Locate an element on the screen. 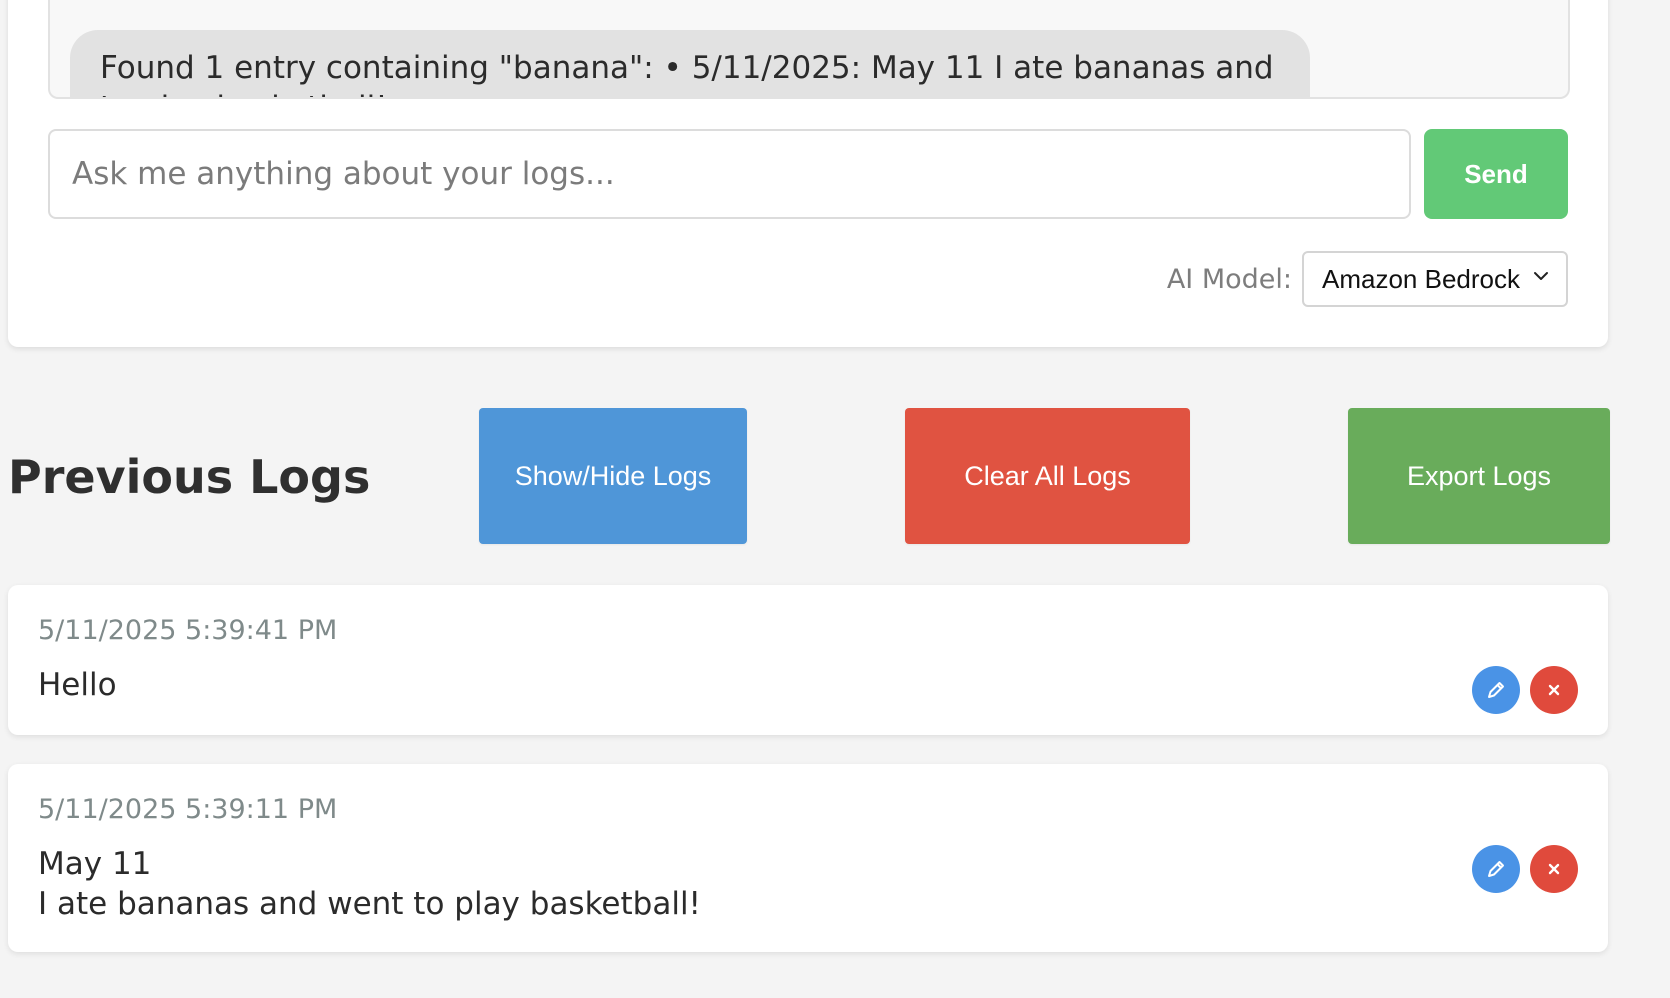 The image size is (1670, 998). log-timestamp: 5/11/2025 5:39:41 PM is located at coordinates (188, 630).